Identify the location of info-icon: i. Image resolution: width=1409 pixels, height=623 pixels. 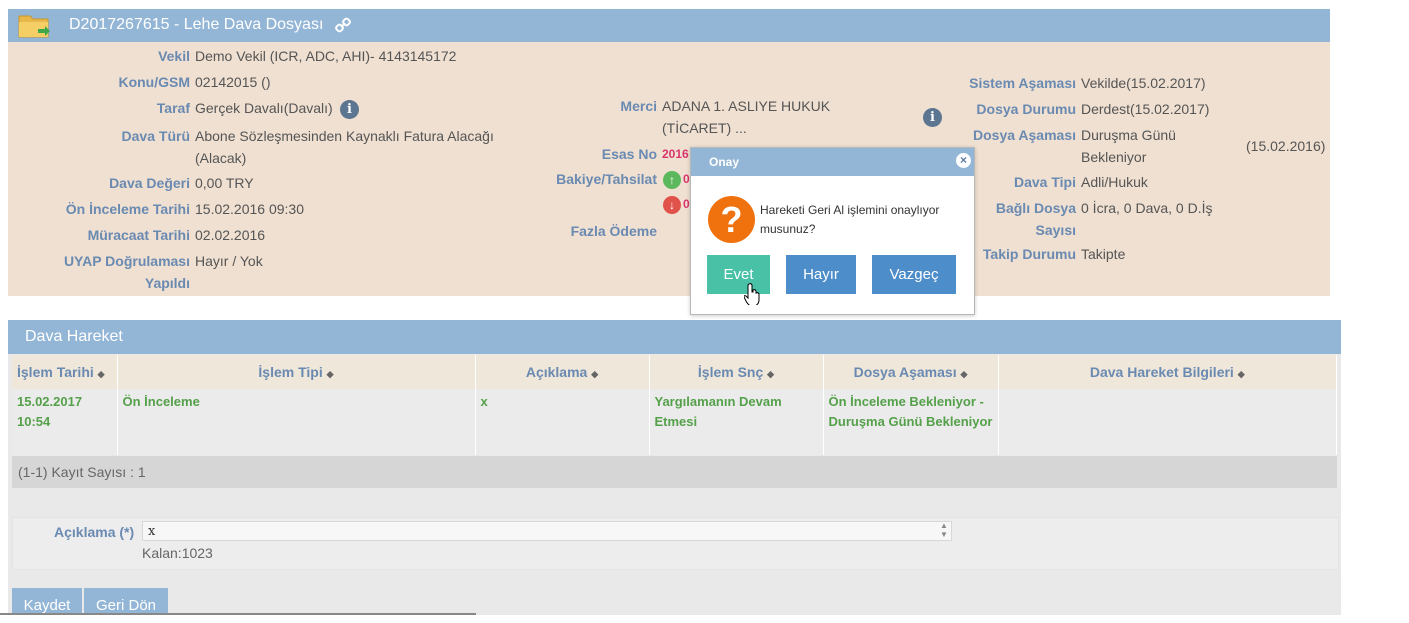
(349, 109).